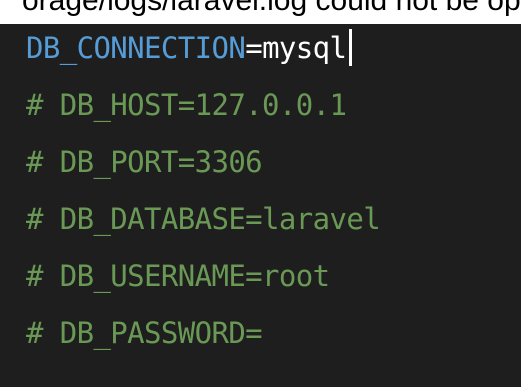 Image resolution: width=521 pixels, height=387 pixels. What do you see at coordinates (351, 47) in the screenshot?
I see `text-cursor` at bounding box center [351, 47].